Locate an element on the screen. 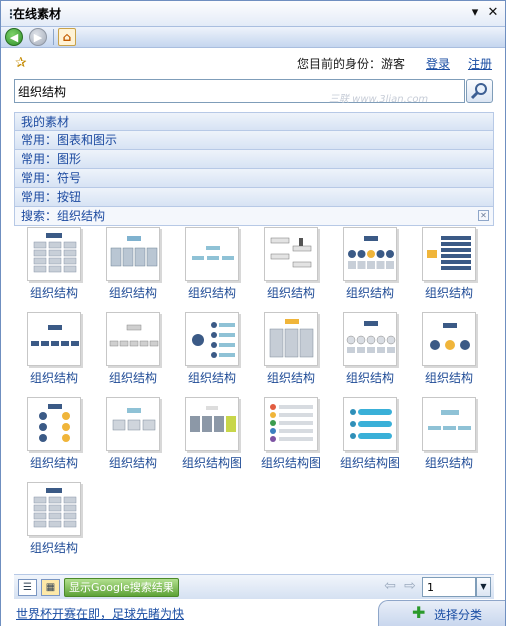  register-link: 注册 is located at coordinates (480, 63).